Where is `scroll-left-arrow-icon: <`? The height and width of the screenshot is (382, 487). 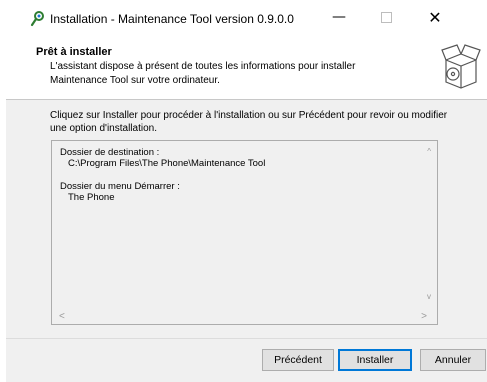 scroll-left-arrow-icon: < is located at coordinates (62, 316).